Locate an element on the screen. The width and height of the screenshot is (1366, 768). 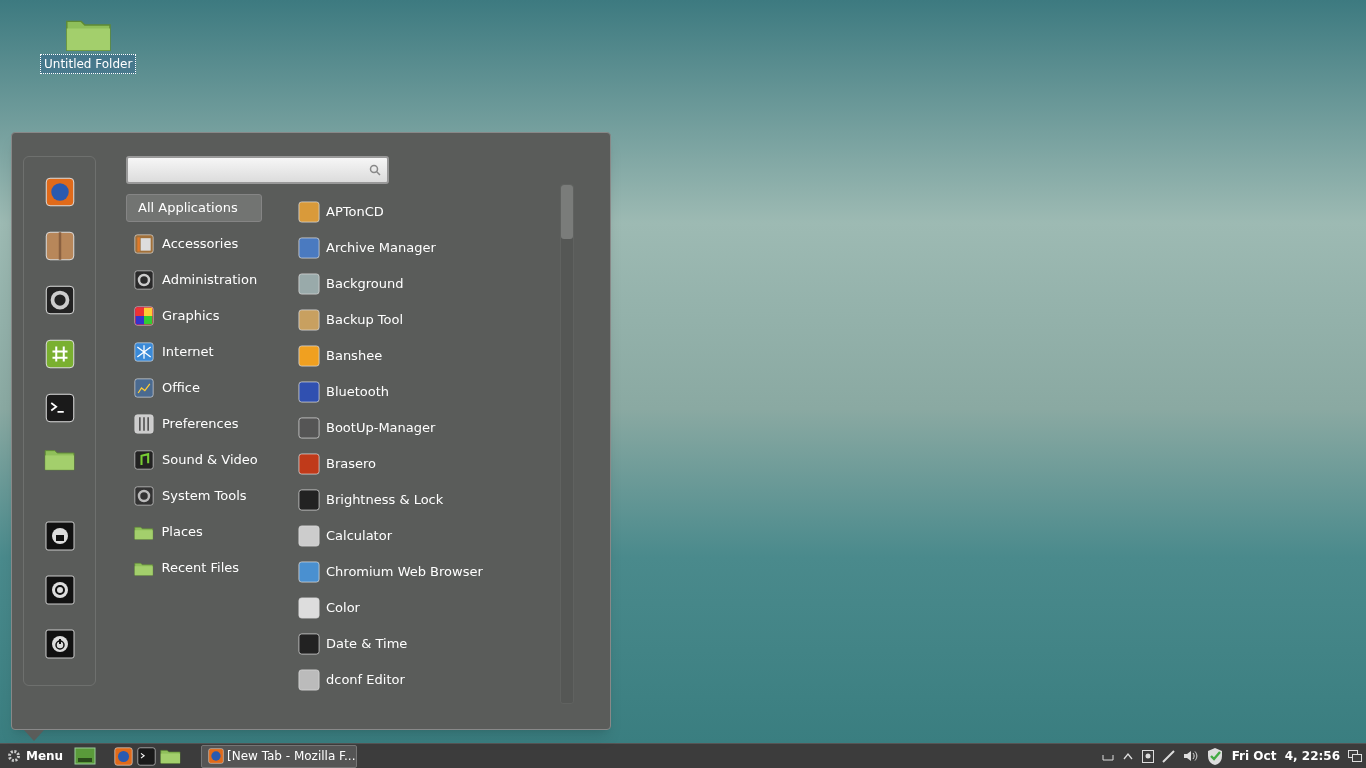
application-item: APTonCD is located at coordinates (429, 212).